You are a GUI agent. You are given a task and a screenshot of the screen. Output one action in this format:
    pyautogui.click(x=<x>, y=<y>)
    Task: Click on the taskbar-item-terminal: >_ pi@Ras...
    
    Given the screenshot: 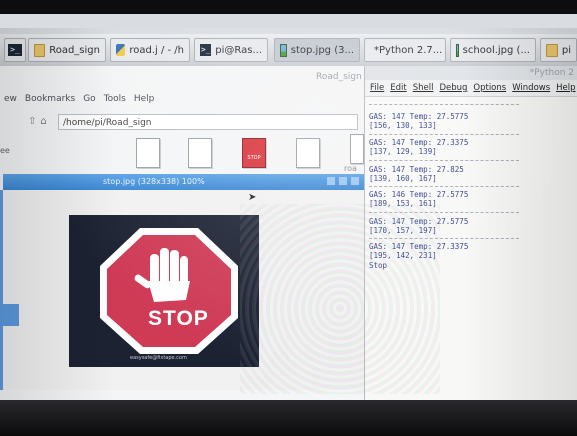 What is the action you would take?
    pyautogui.click(x=231, y=50)
    